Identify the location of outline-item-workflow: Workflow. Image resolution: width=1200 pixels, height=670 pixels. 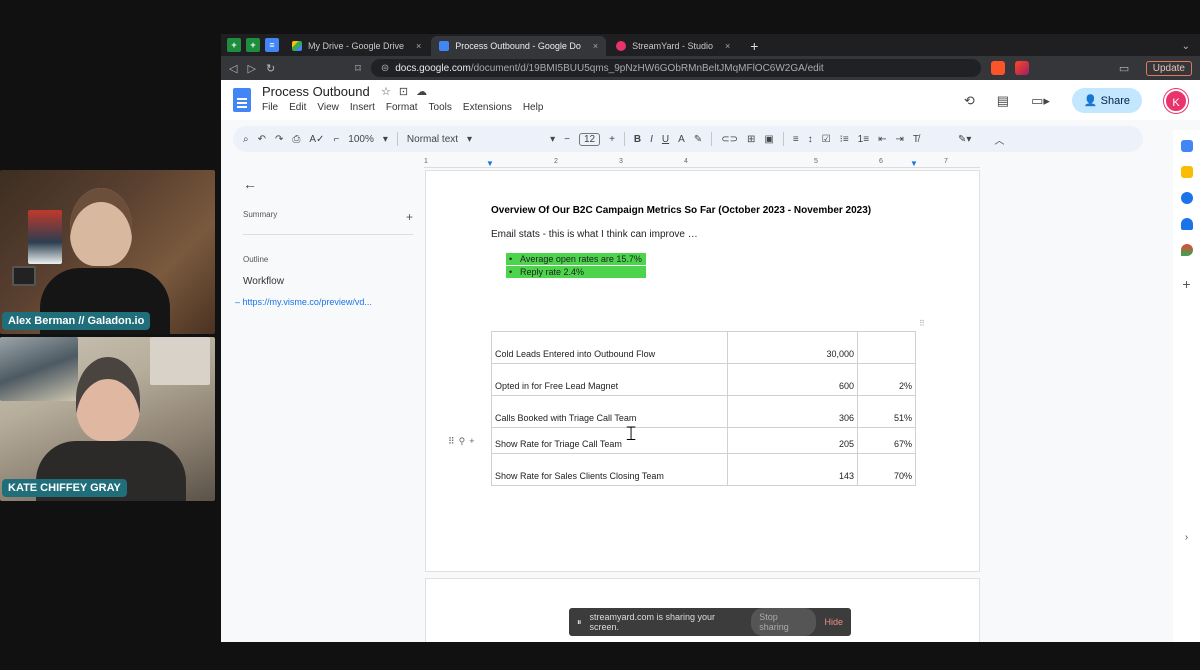
(328, 281).